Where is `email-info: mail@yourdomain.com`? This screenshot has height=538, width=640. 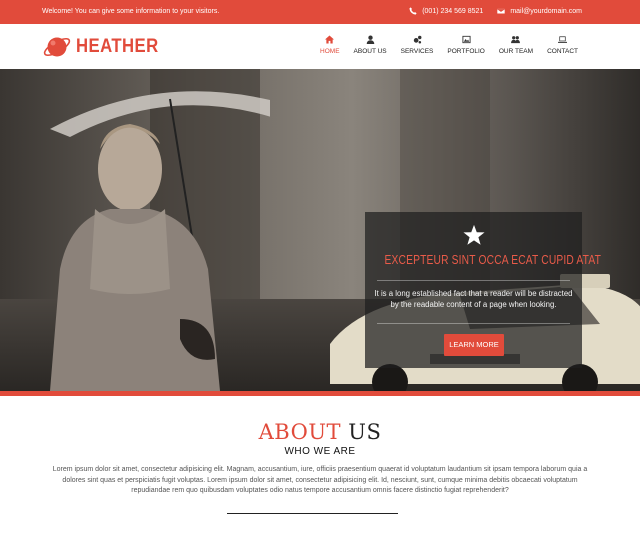 email-info: mail@yourdomain.com is located at coordinates (539, 11).